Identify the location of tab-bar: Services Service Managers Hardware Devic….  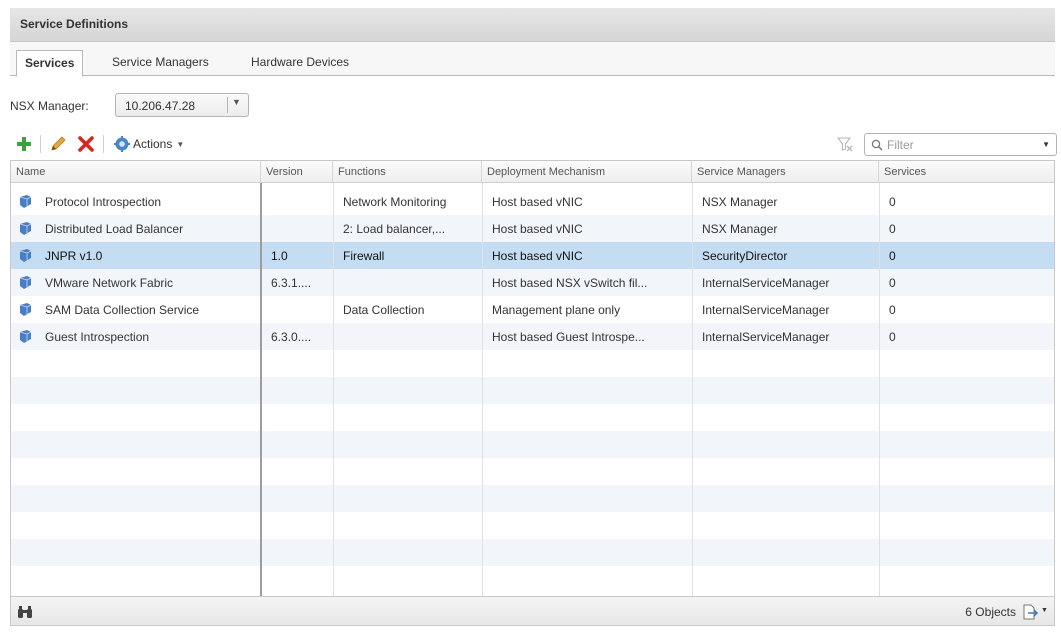
(532, 59).